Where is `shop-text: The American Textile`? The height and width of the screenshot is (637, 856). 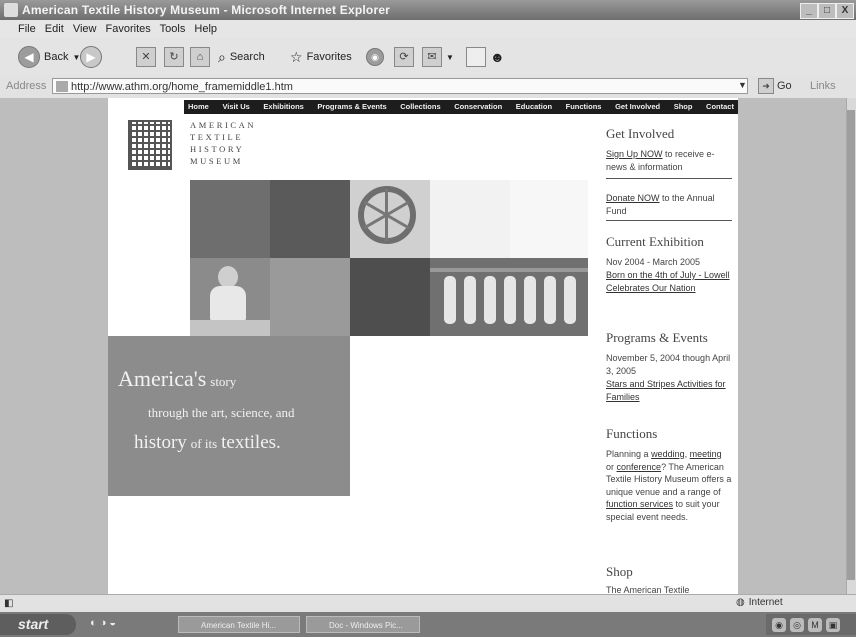
shop-text: The American Textile is located at coordinates (648, 589).